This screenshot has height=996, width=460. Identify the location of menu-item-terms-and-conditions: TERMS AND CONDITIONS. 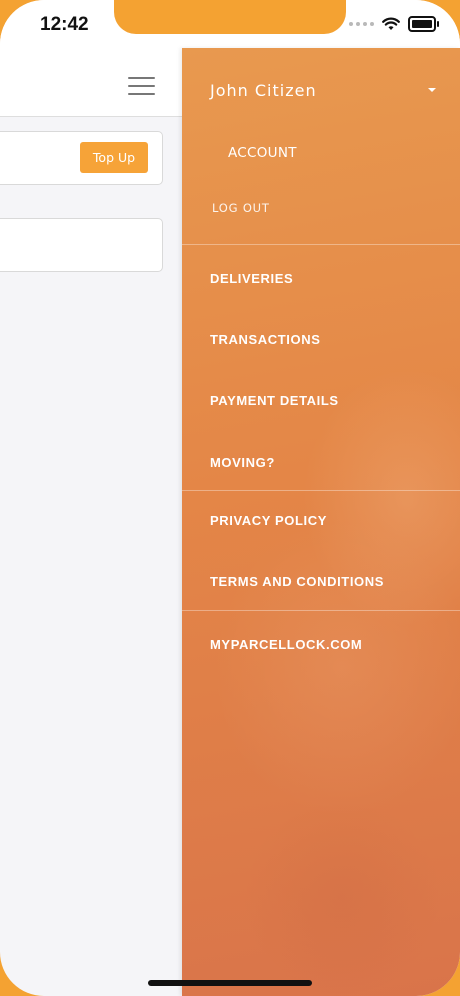
(297, 581).